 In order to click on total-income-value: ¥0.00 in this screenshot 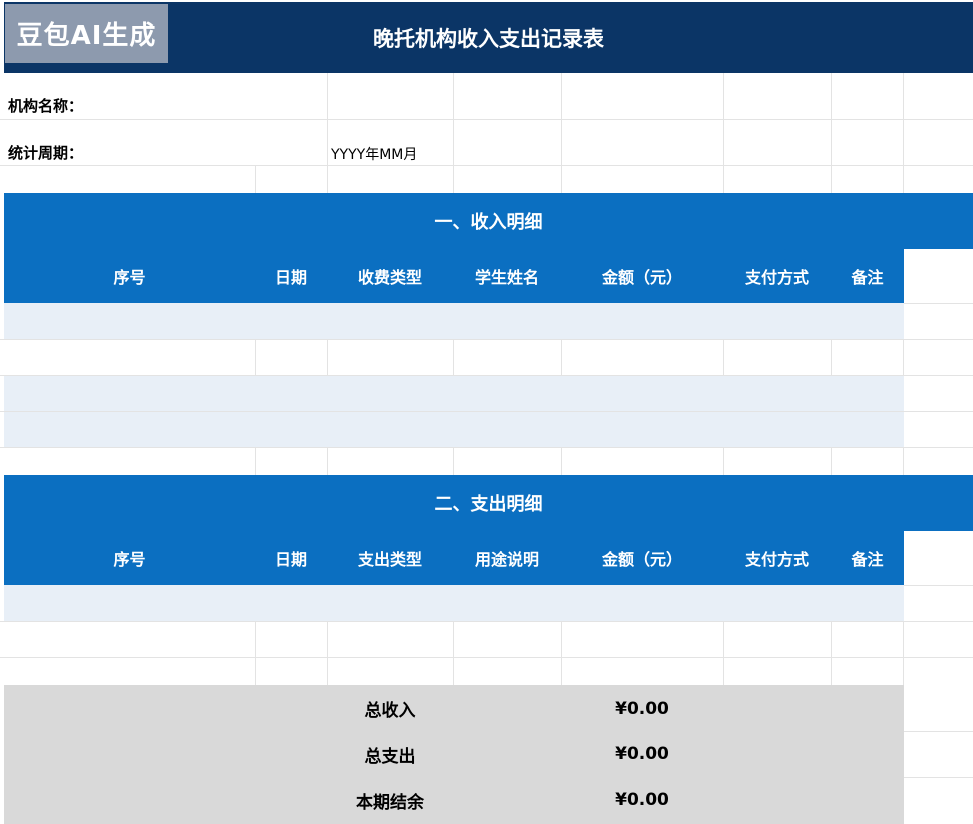, I will do `click(642, 708)`.